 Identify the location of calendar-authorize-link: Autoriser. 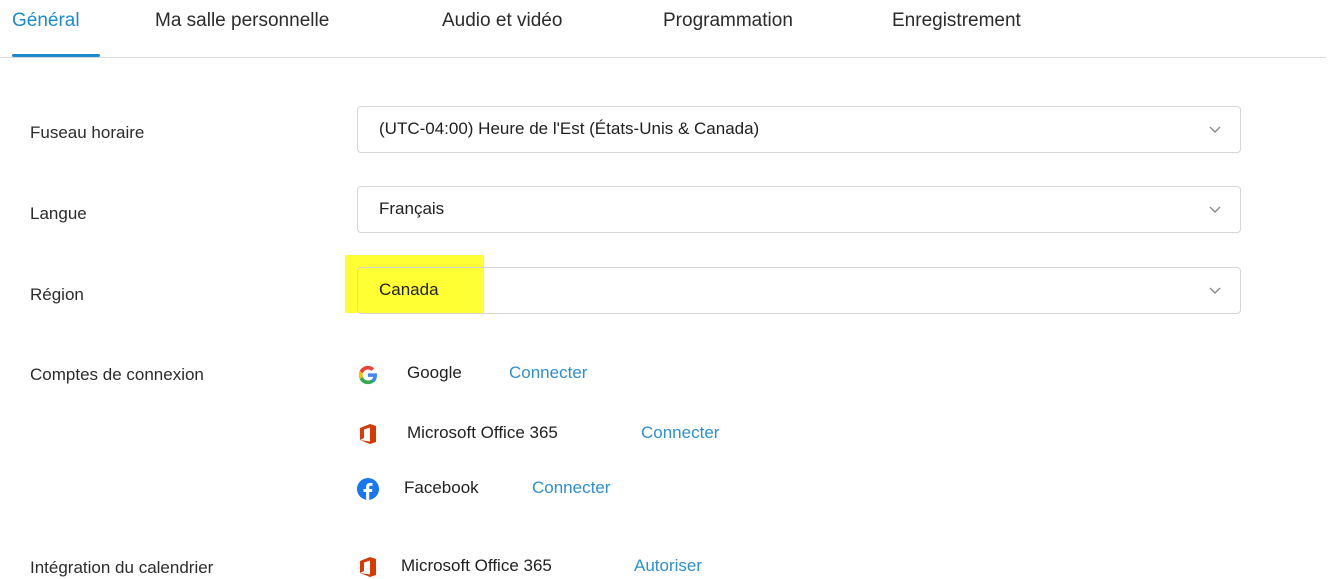
(668, 566).